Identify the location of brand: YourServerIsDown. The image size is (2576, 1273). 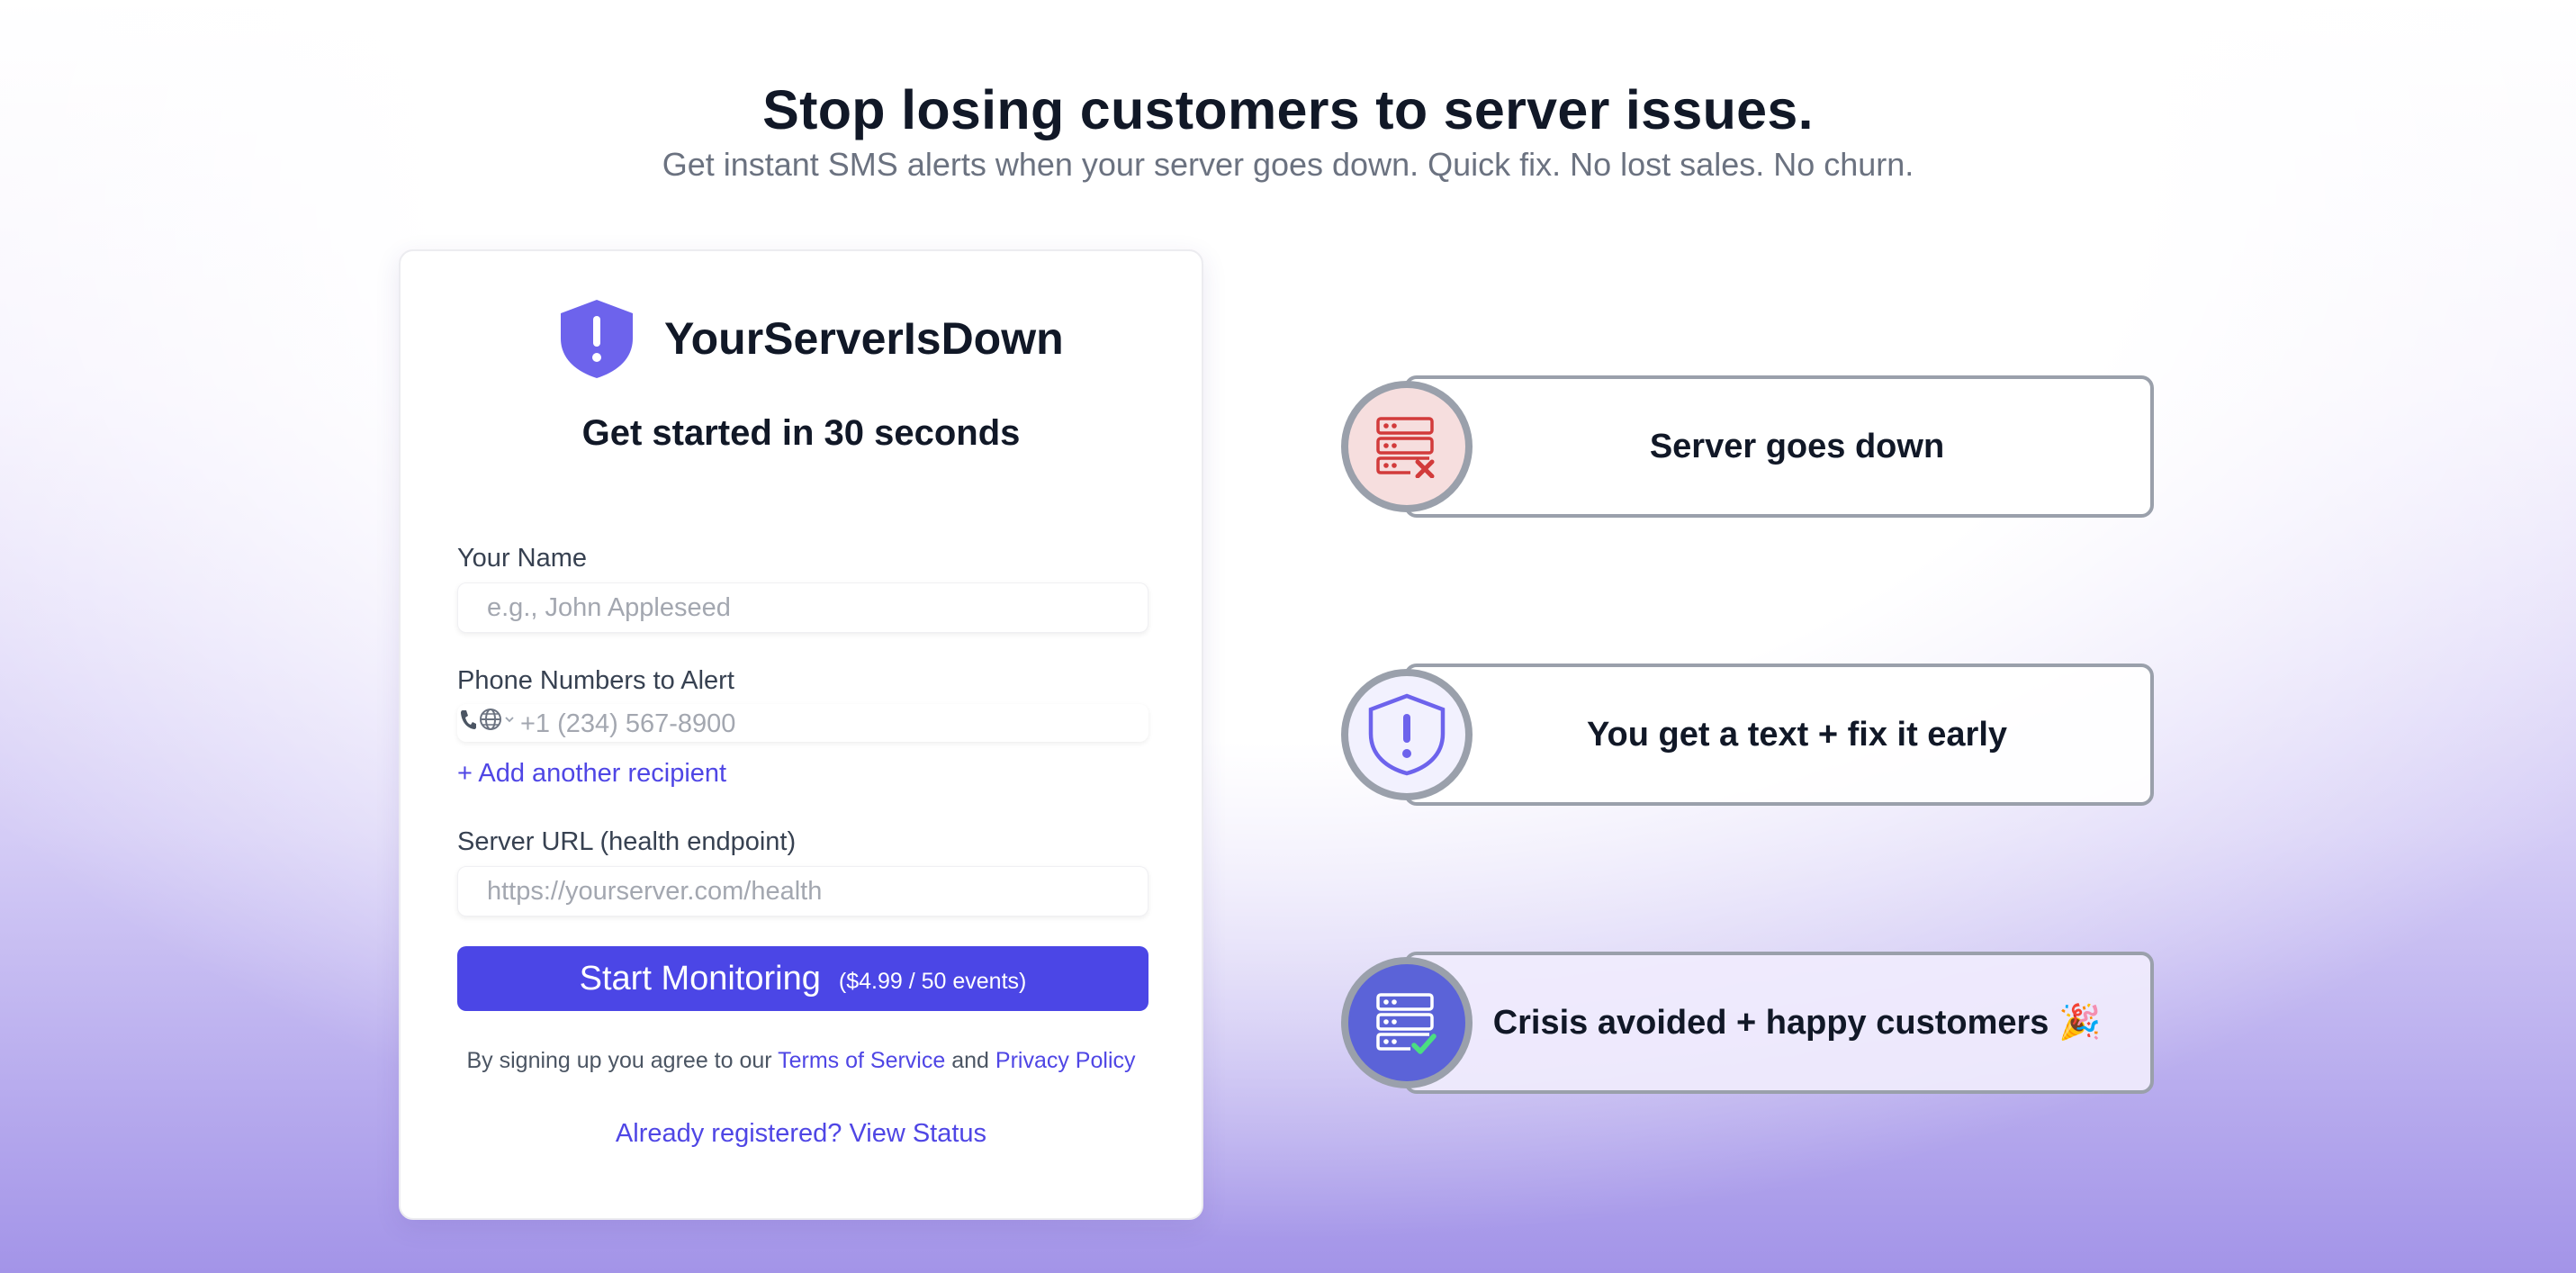
(811, 339).